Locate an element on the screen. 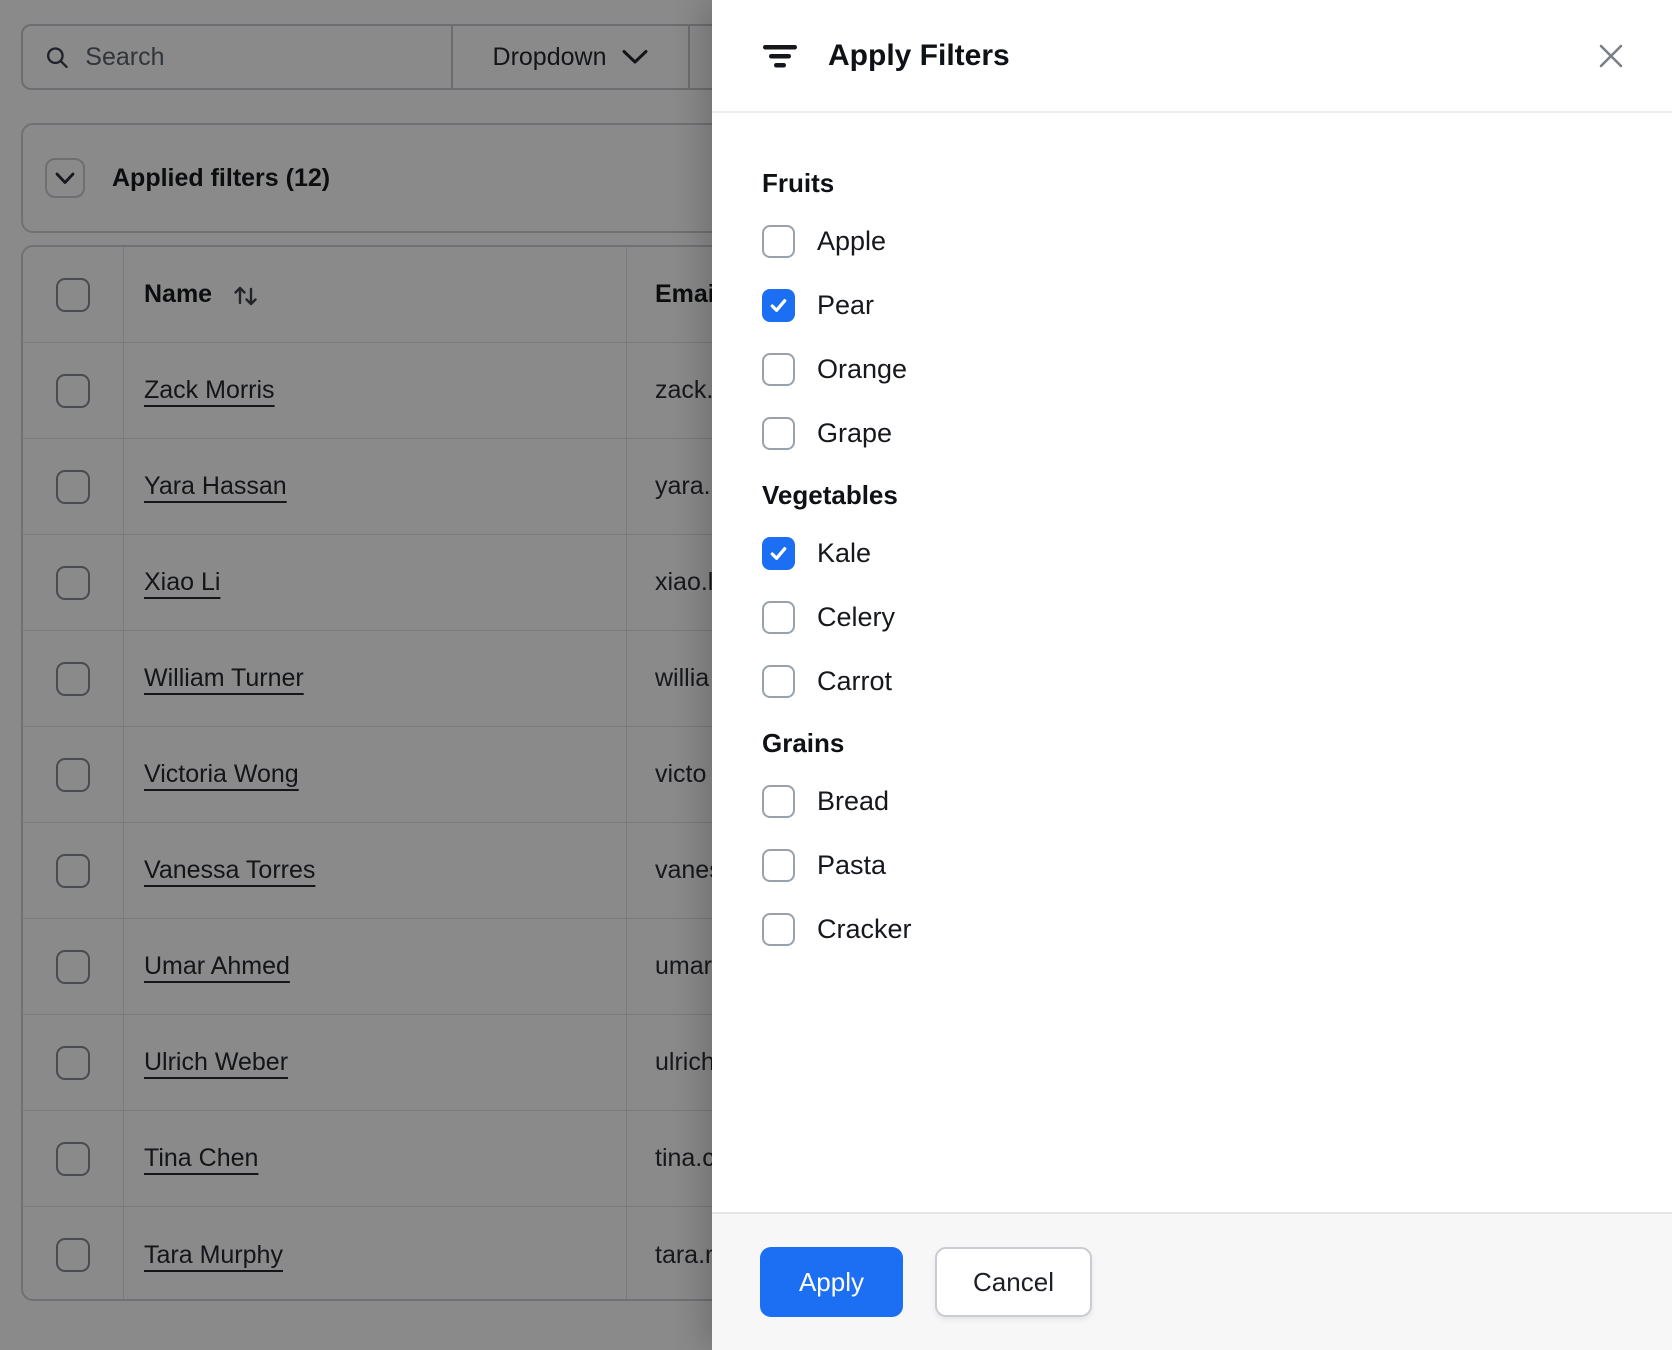  filter-option-label: Orange is located at coordinates (862, 368).